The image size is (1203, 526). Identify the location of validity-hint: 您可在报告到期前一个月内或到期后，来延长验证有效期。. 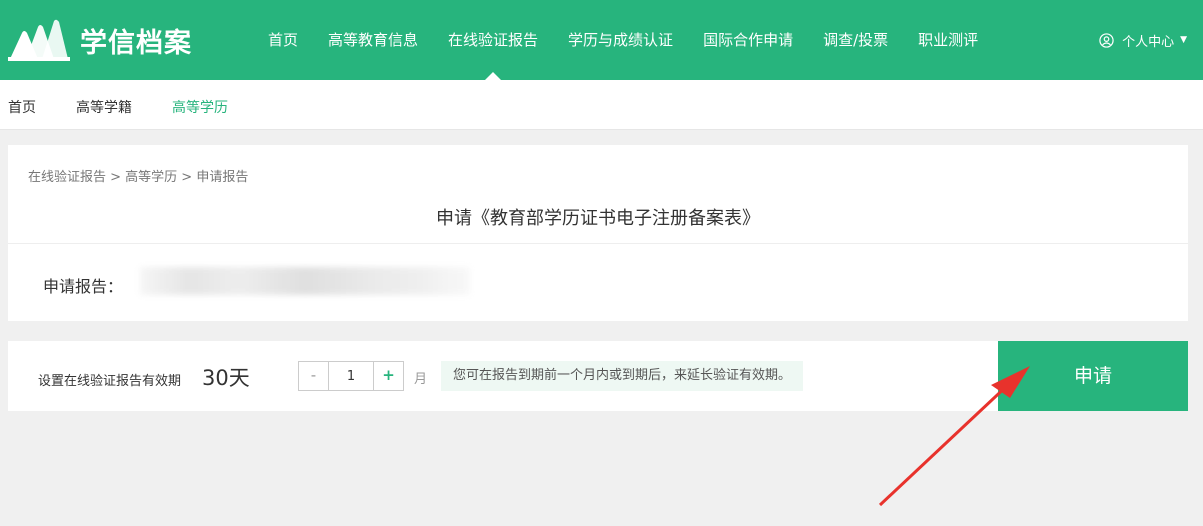
(622, 376).